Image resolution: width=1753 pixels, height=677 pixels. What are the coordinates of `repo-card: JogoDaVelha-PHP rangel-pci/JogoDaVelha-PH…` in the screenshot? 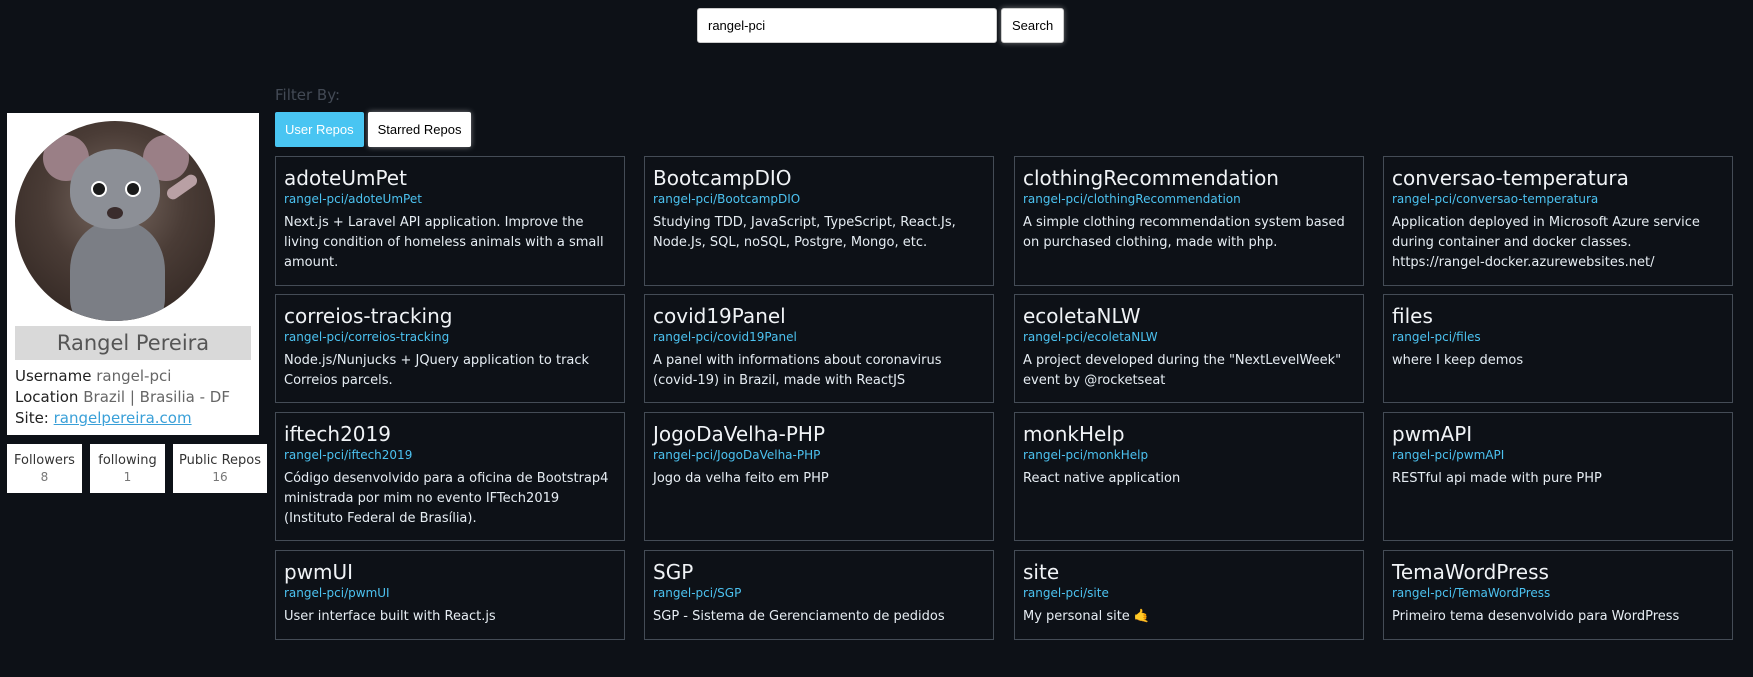 It's located at (819, 476).